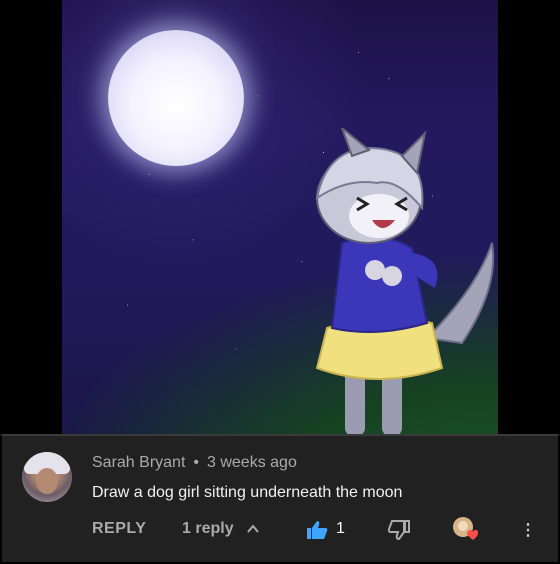 The image size is (560, 564). I want to click on timestamp: 3 weeks ago, so click(252, 462).